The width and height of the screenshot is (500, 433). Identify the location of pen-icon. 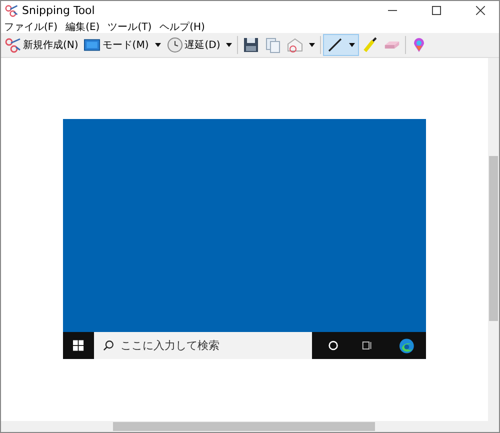
(335, 45).